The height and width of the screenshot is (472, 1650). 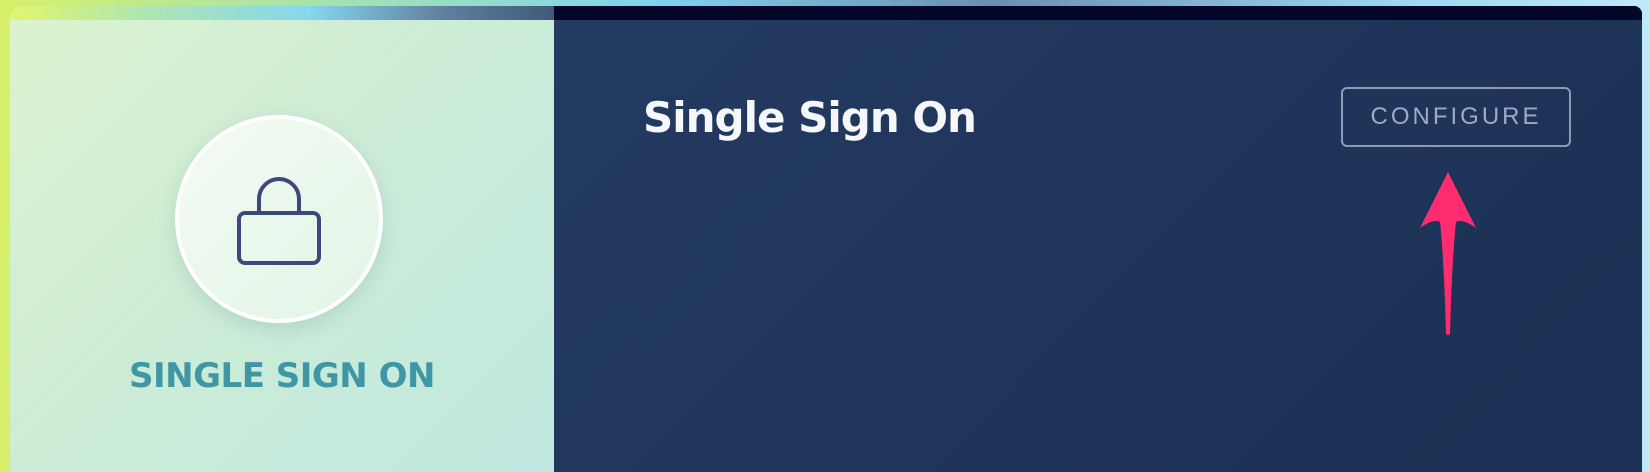 I want to click on top-bar-right, so click(x=1098, y=13).